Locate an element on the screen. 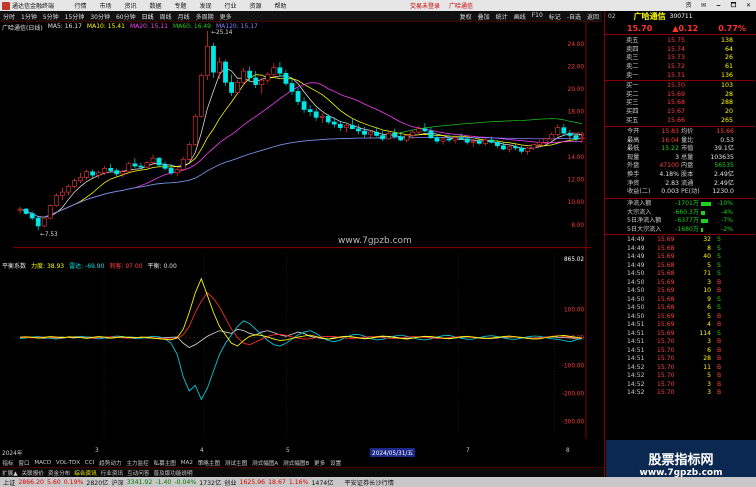  ask-row: 卖三 15.73 26 is located at coordinates (680, 58).